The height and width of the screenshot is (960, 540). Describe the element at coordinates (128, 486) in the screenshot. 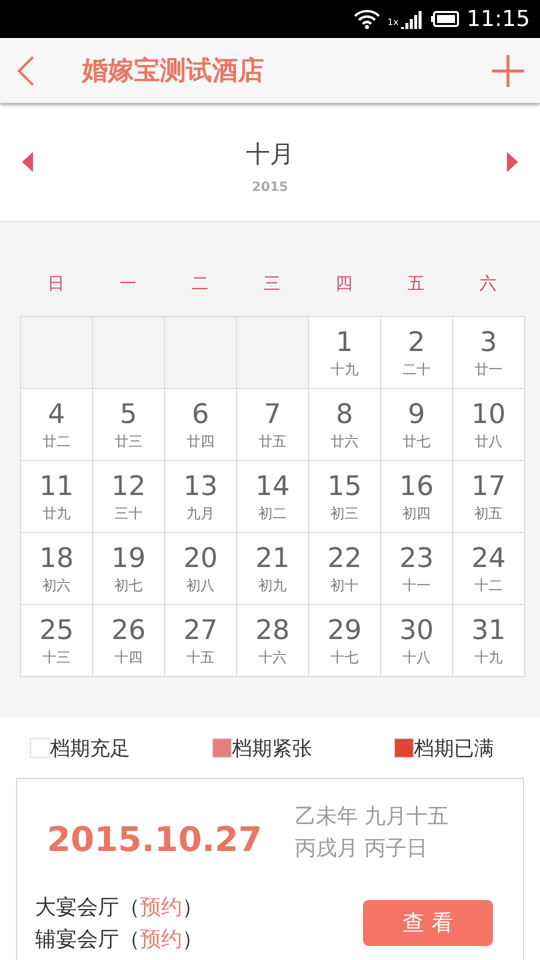

I see `day-number: 12` at that location.